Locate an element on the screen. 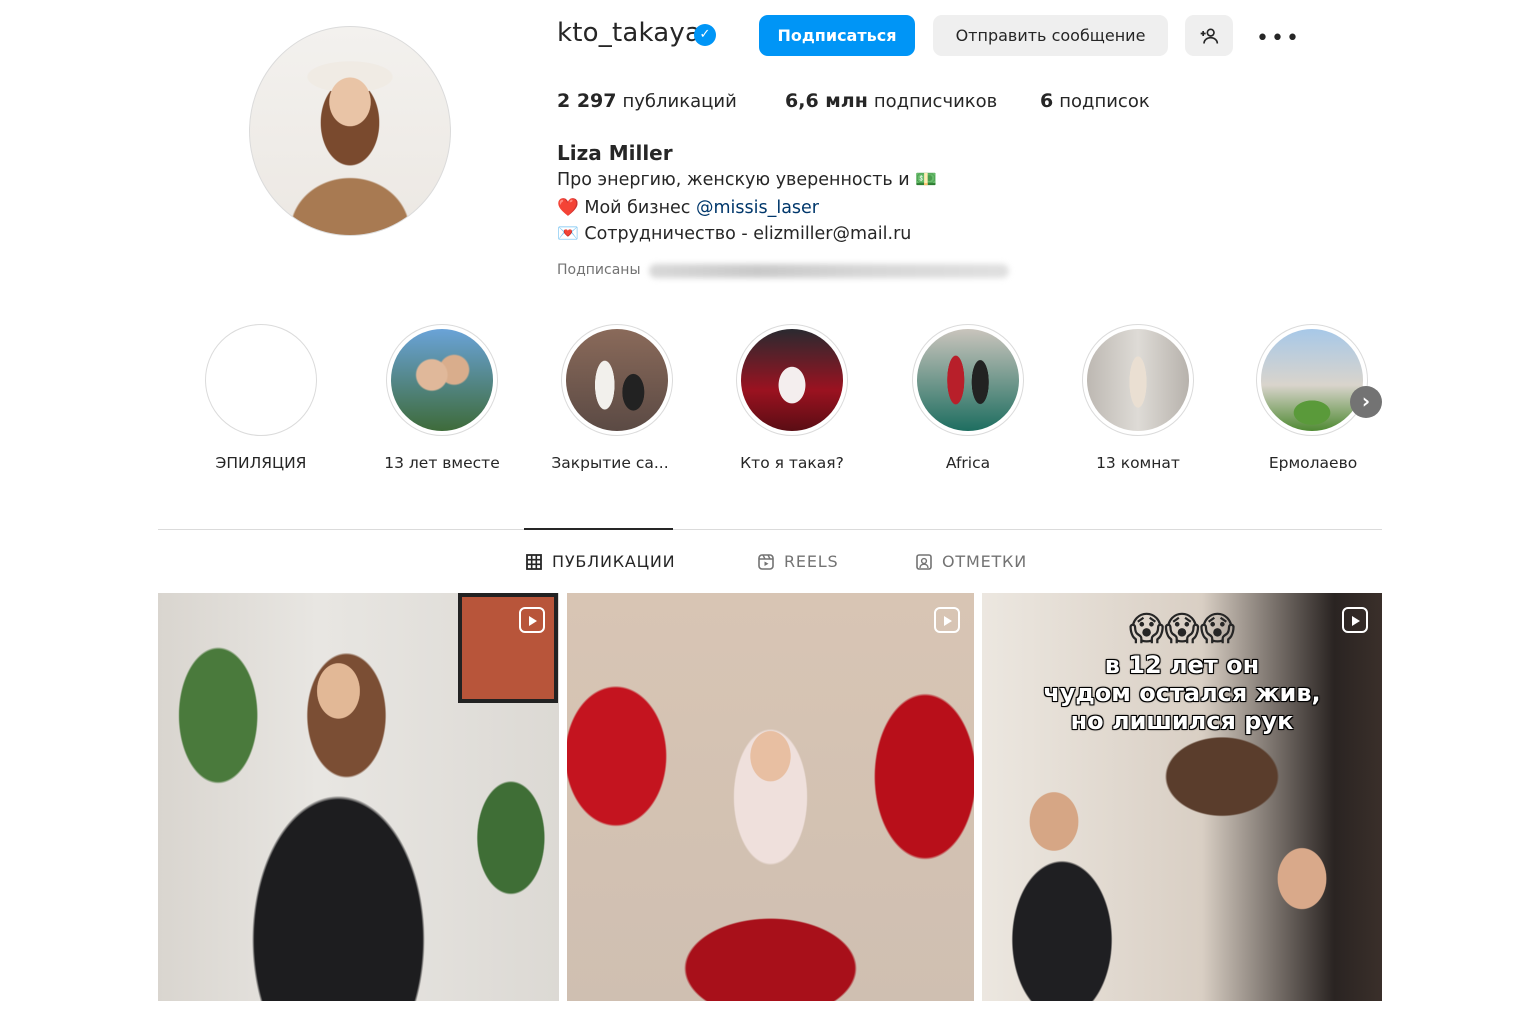 This screenshot has width=1536, height=1024. tagged-icon is located at coordinates (924, 561).